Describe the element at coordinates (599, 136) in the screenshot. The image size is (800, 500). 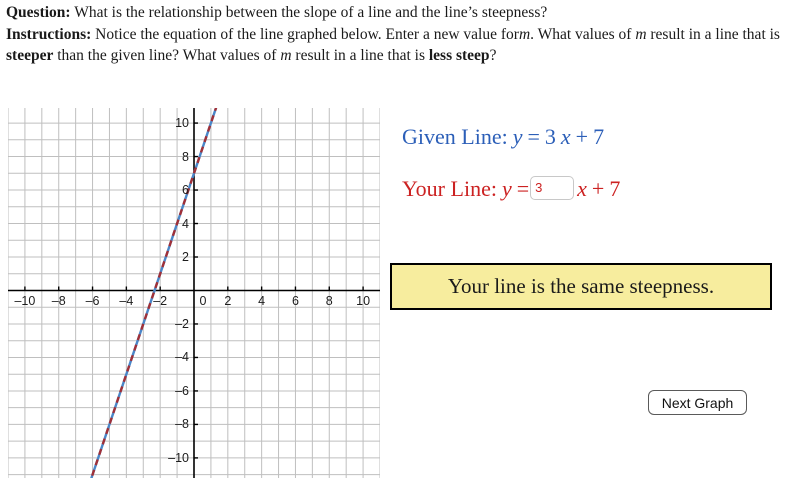
I see `given-line-intercept: 7` at that location.